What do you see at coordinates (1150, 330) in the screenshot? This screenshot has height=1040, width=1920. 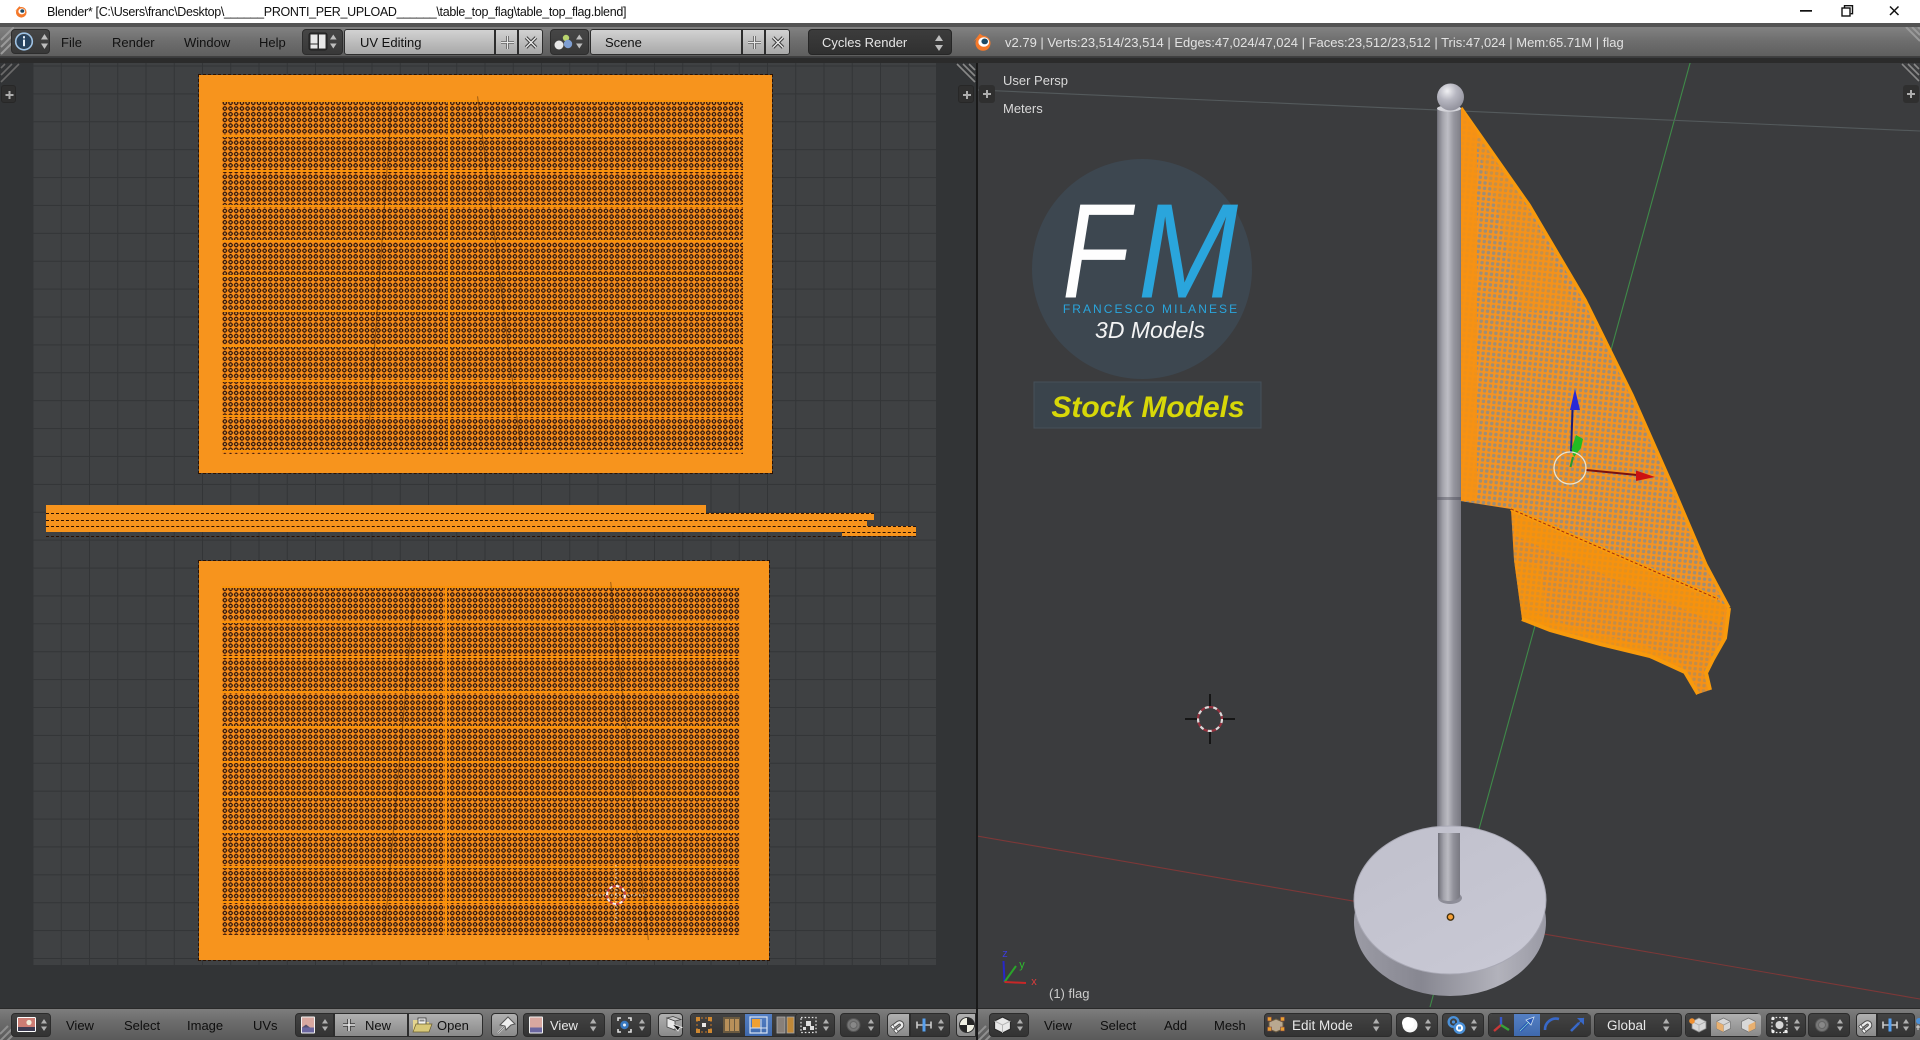 I see `svg-text: 3D Models` at bounding box center [1150, 330].